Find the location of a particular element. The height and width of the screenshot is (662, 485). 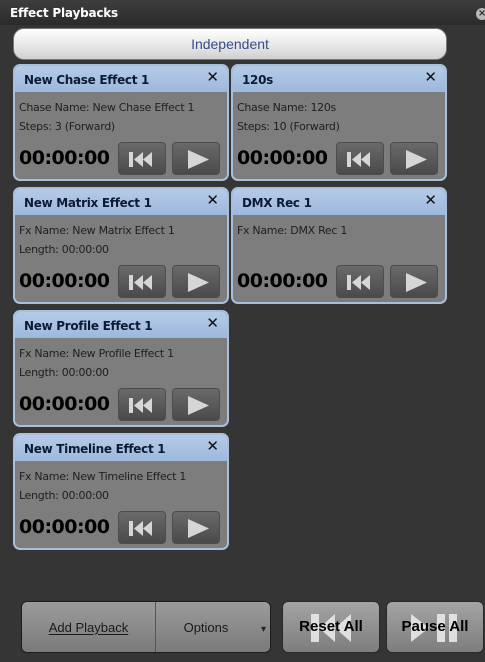

card-title: 120s is located at coordinates (257, 80).